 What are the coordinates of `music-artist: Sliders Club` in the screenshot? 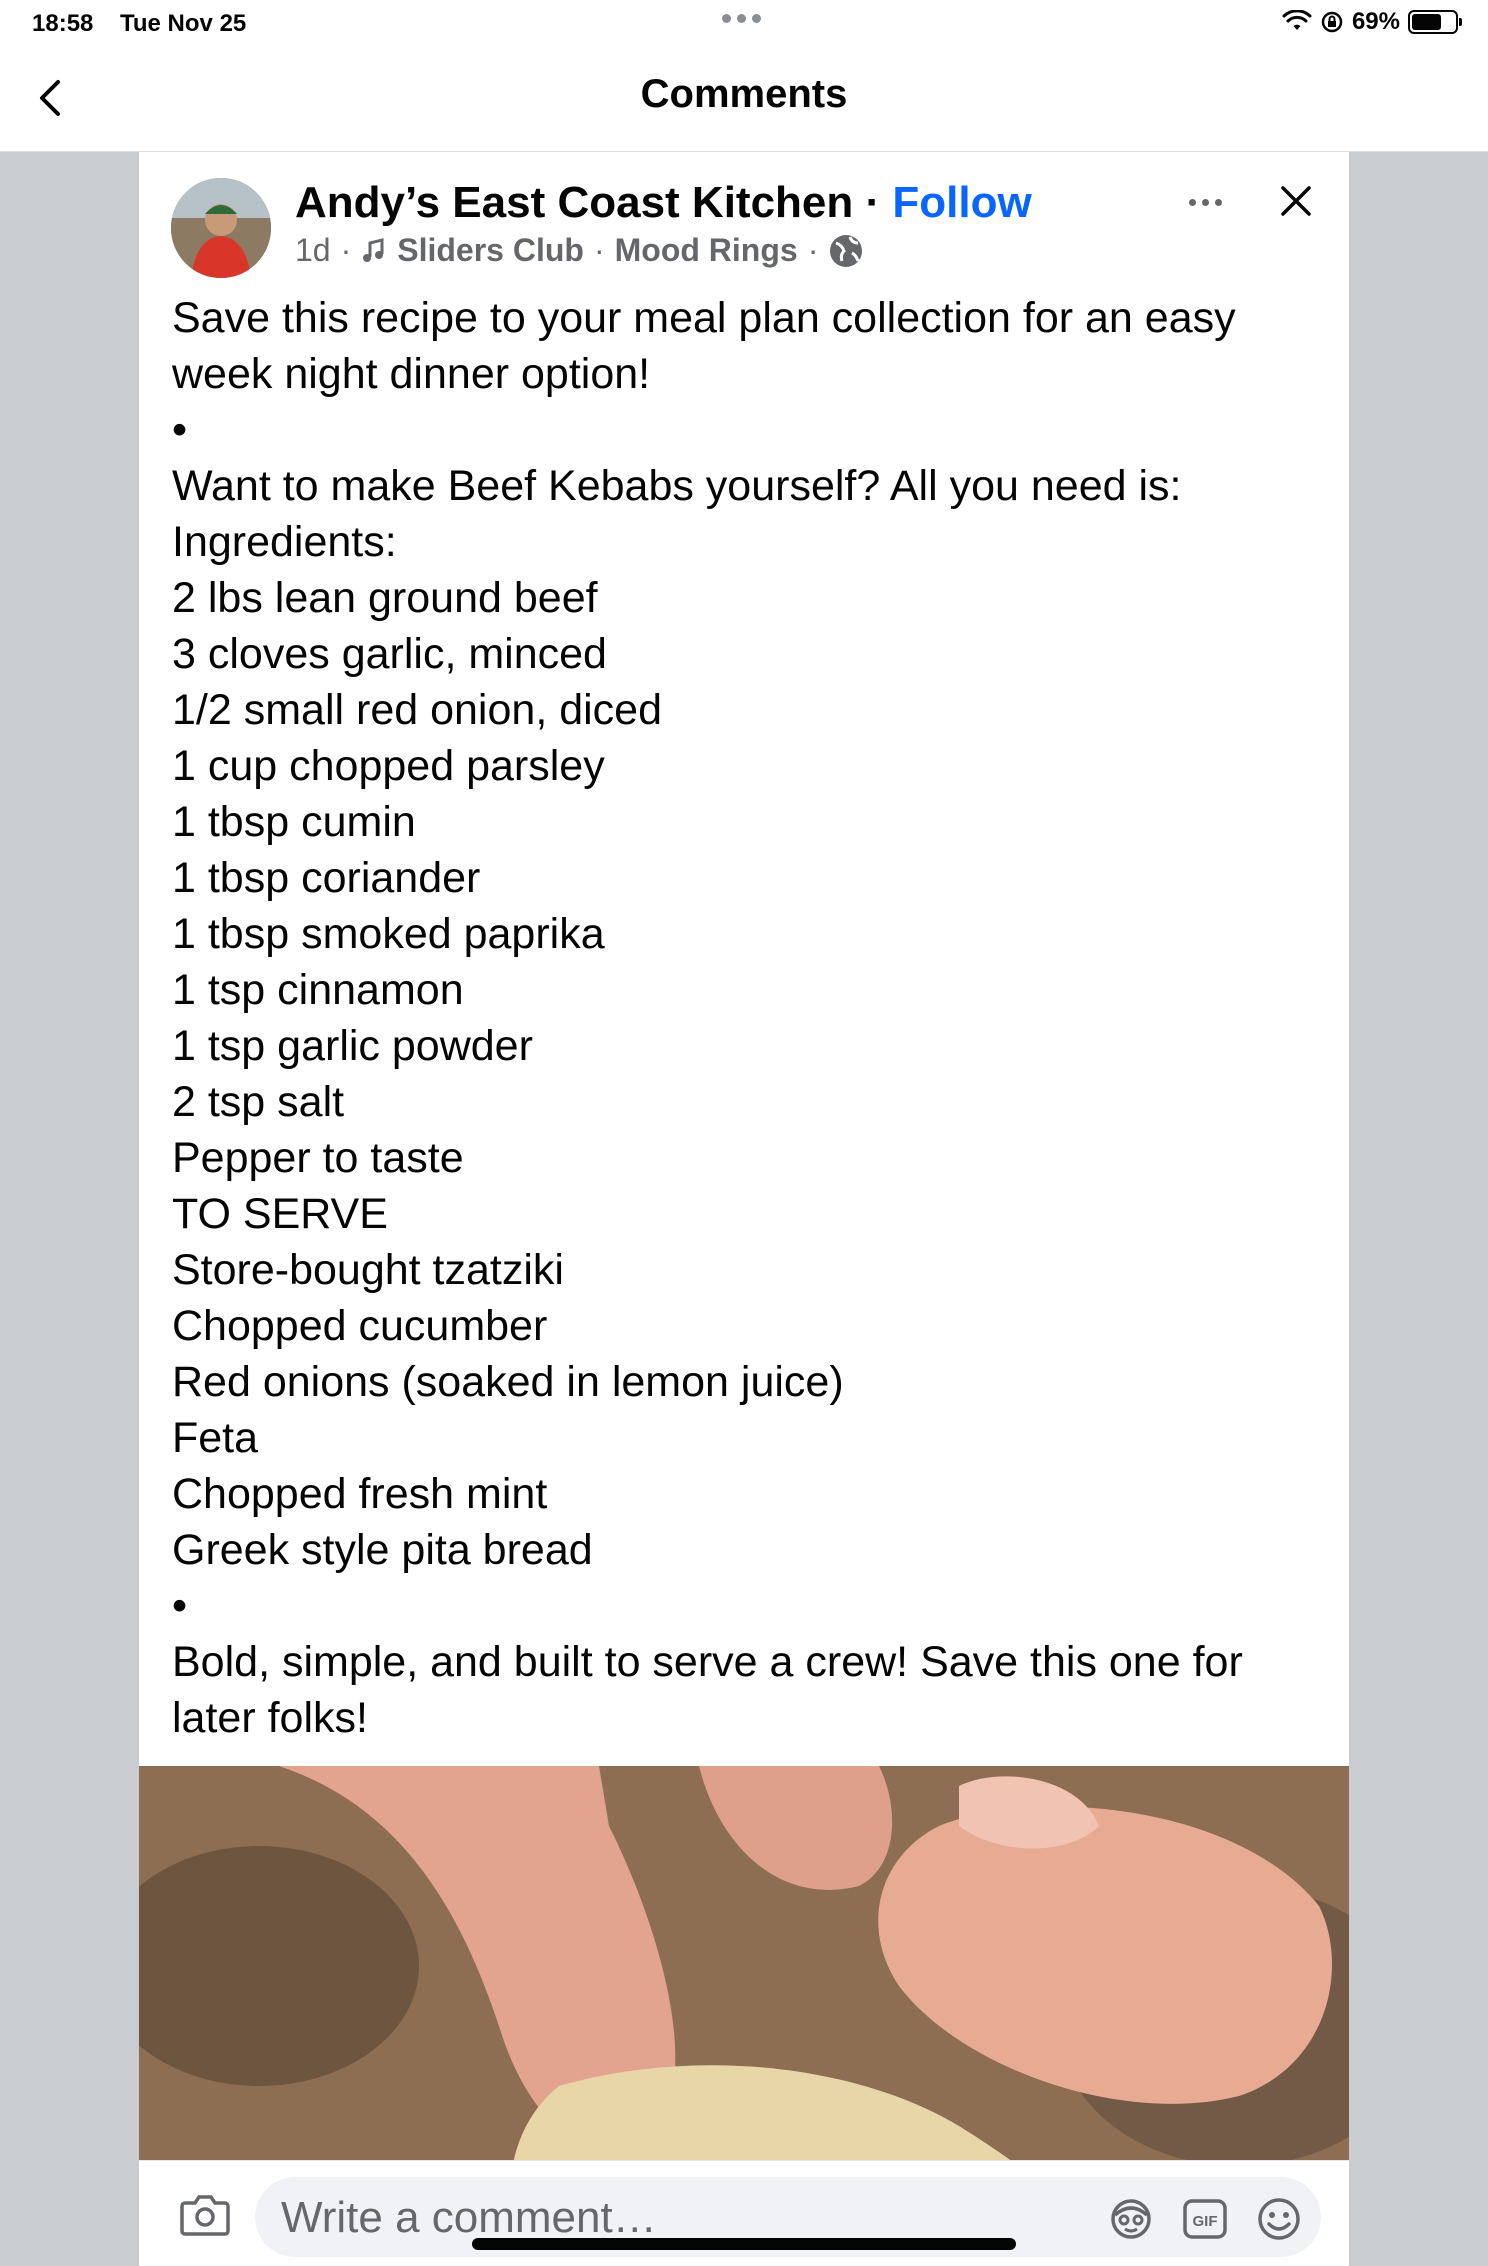 It's located at (490, 250).